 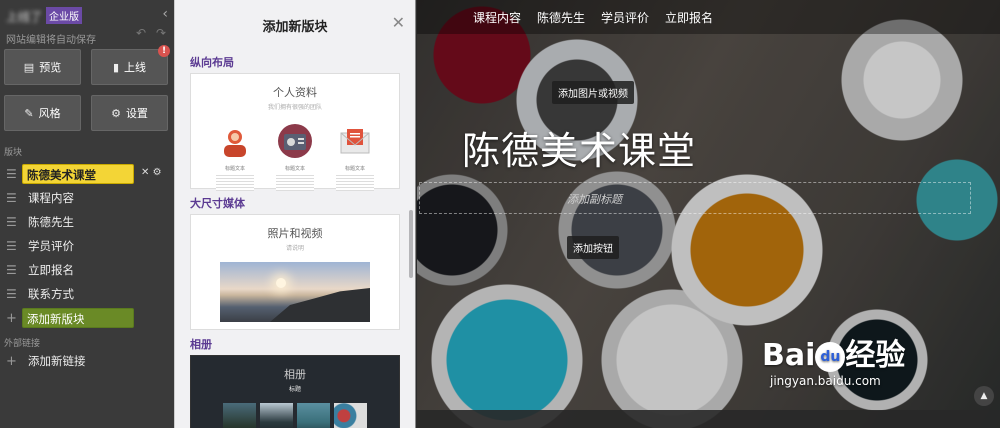 I want to click on site-name: 上线了, so click(x=24, y=17).